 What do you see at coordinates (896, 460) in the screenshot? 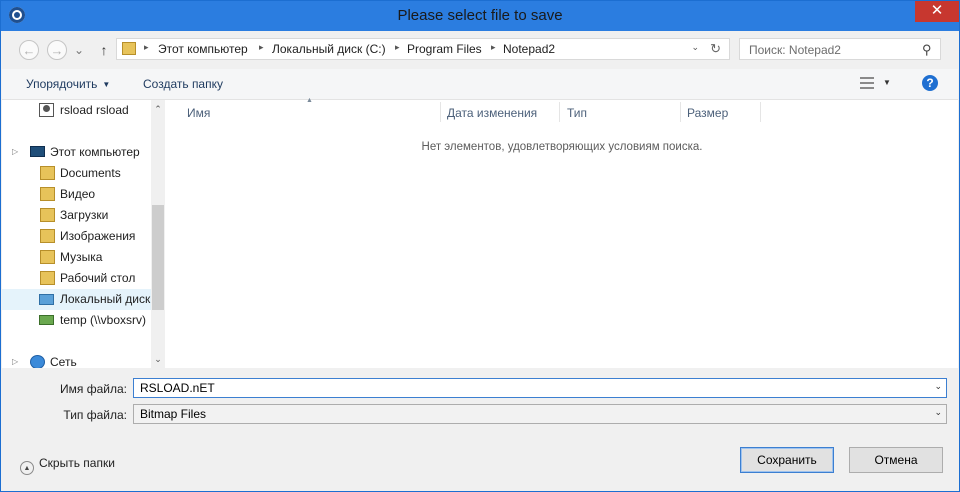
I see `cancel-button: Отмена` at bounding box center [896, 460].